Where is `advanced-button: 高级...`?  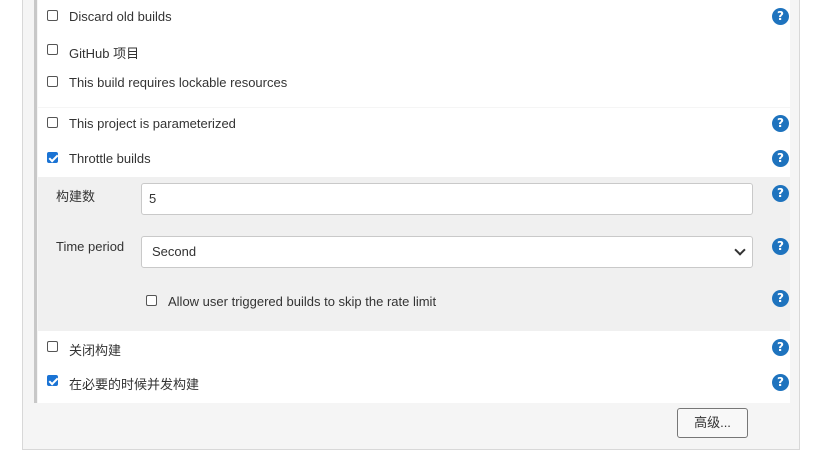 advanced-button: 高级... is located at coordinates (712, 423).